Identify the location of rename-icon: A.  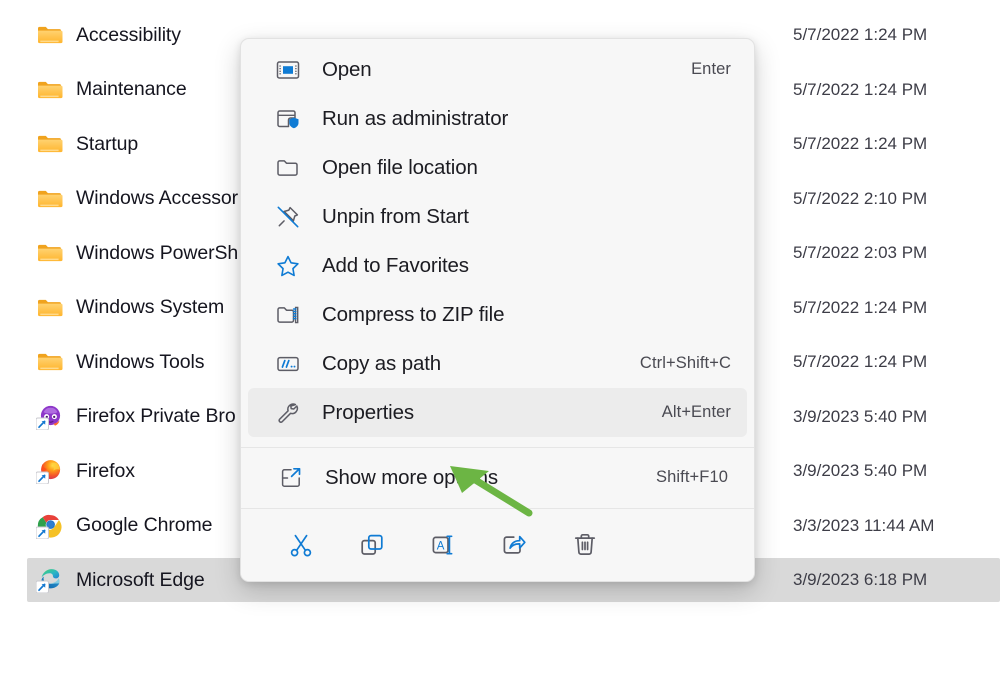
(443, 545).